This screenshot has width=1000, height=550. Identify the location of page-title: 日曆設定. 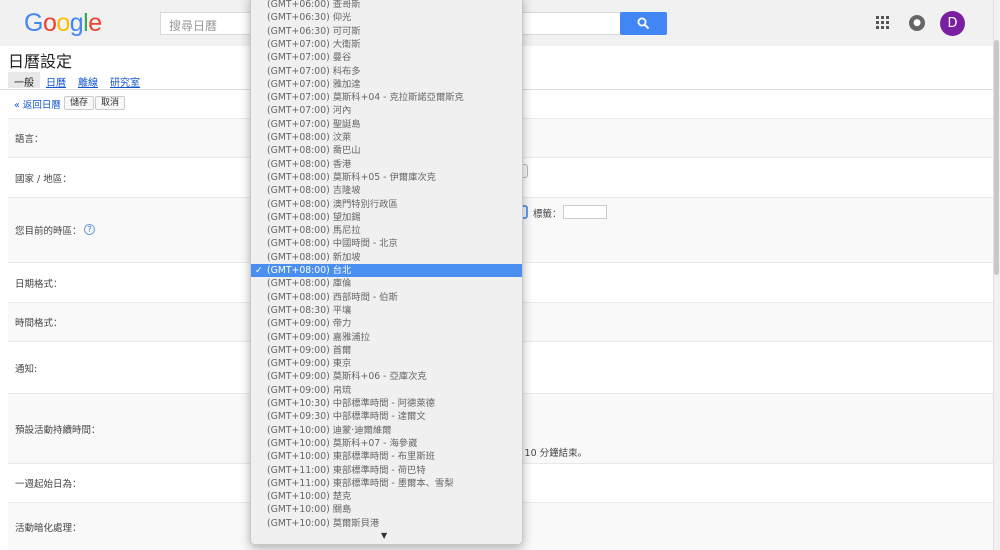
(40, 61).